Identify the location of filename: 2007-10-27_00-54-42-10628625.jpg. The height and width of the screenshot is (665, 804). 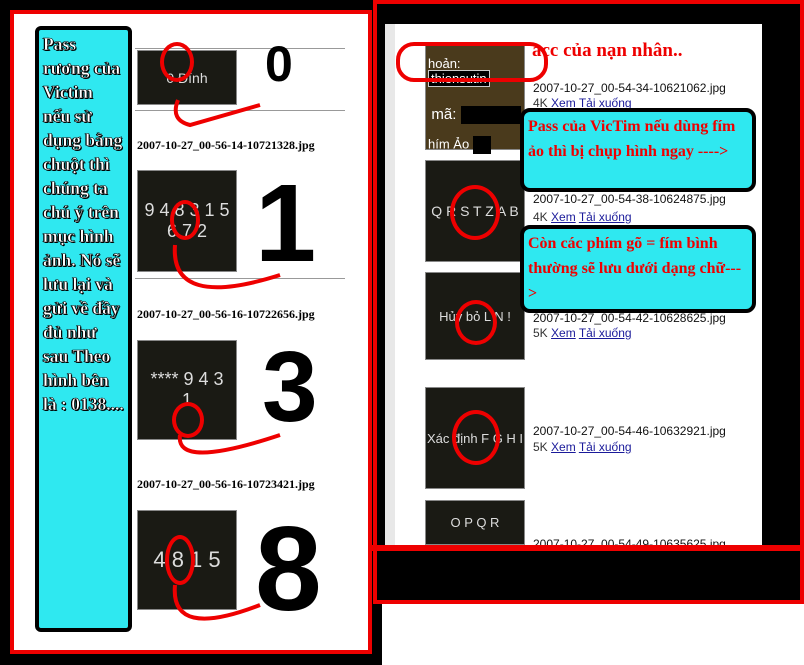
(629, 318).